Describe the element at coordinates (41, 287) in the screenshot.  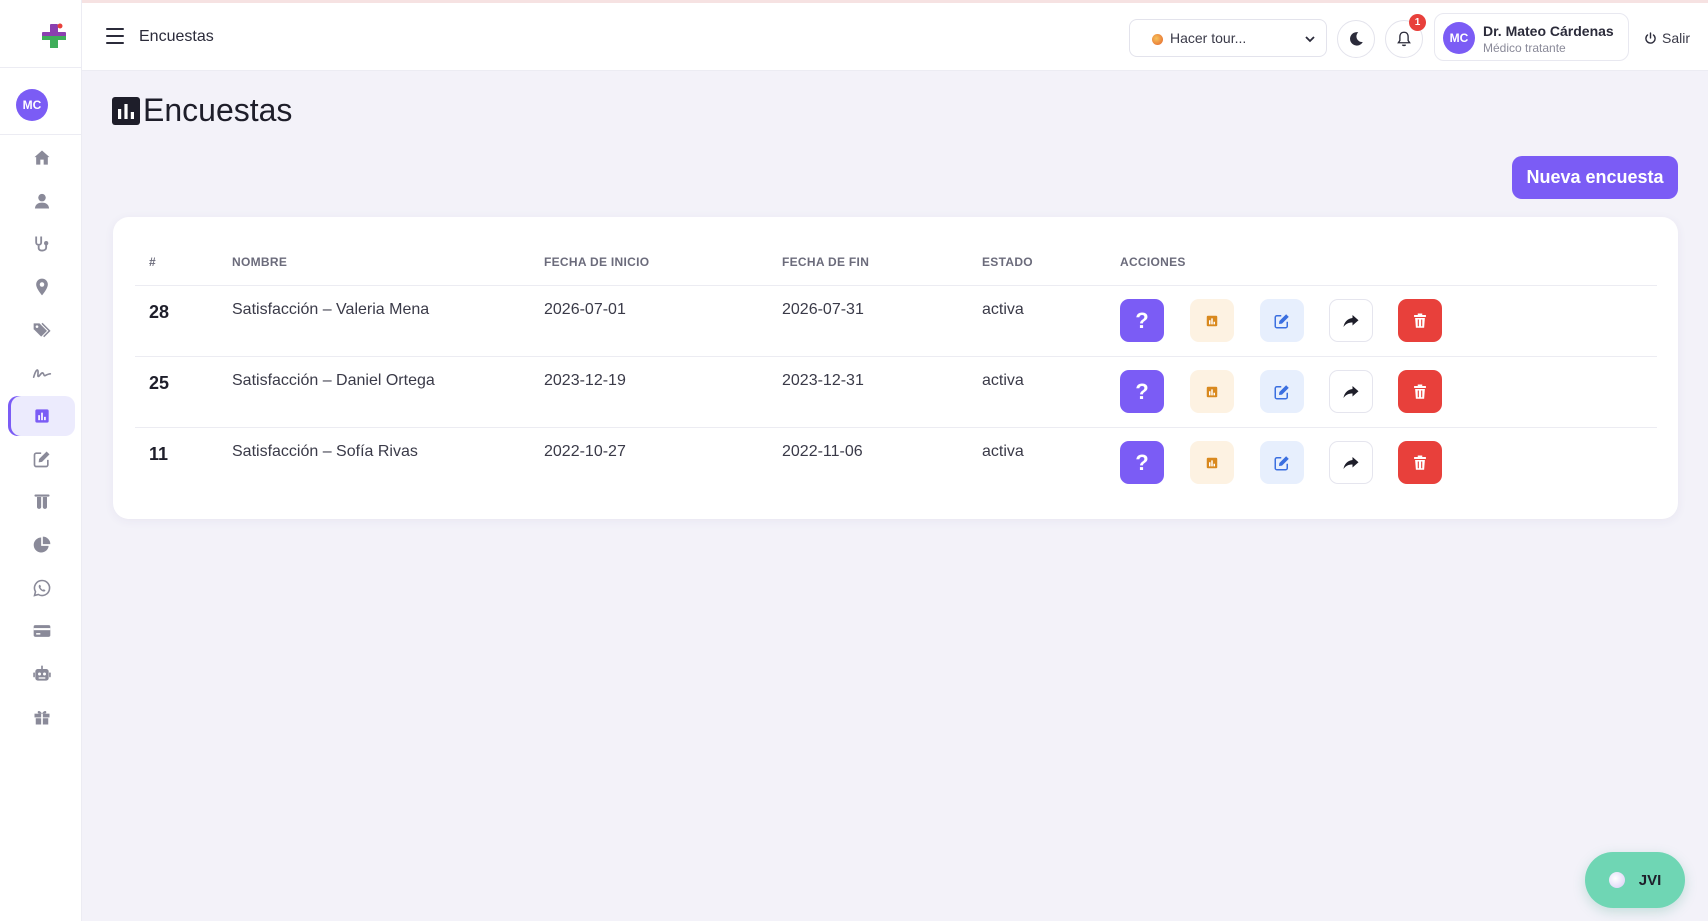
I see `sidebar-item-locations` at that location.